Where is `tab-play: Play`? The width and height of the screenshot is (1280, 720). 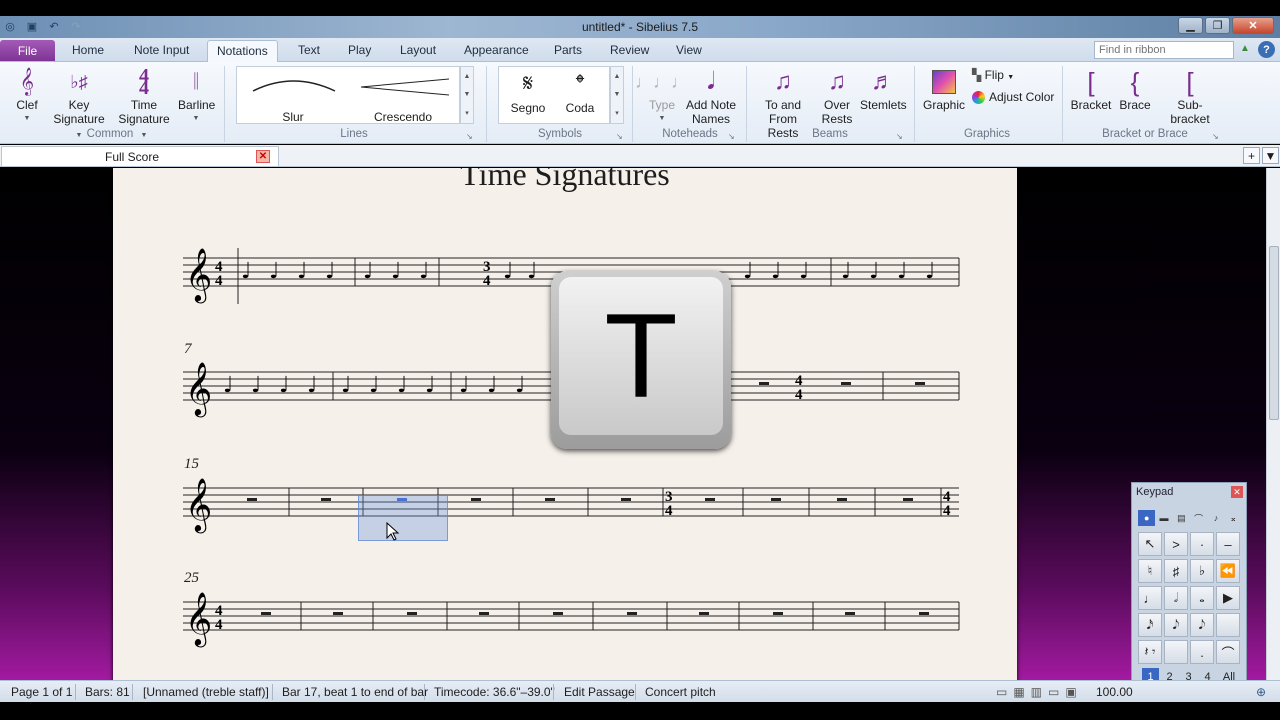
tab-play: Play is located at coordinates (359, 50).